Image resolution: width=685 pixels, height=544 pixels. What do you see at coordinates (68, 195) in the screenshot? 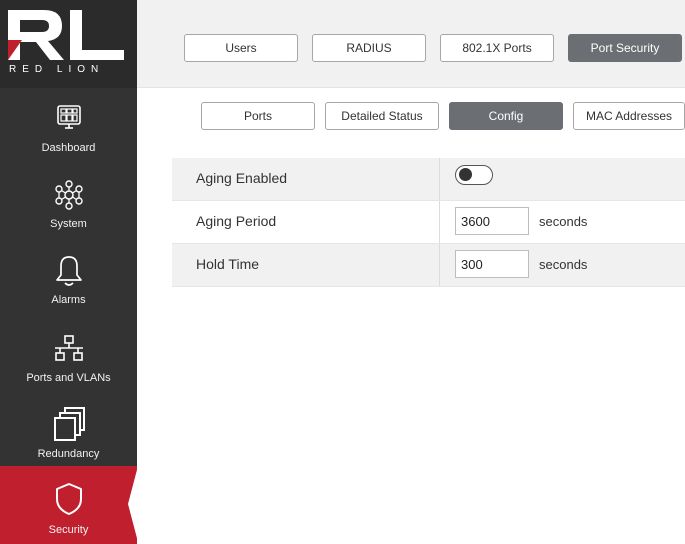
I see `system-icon` at bounding box center [68, 195].